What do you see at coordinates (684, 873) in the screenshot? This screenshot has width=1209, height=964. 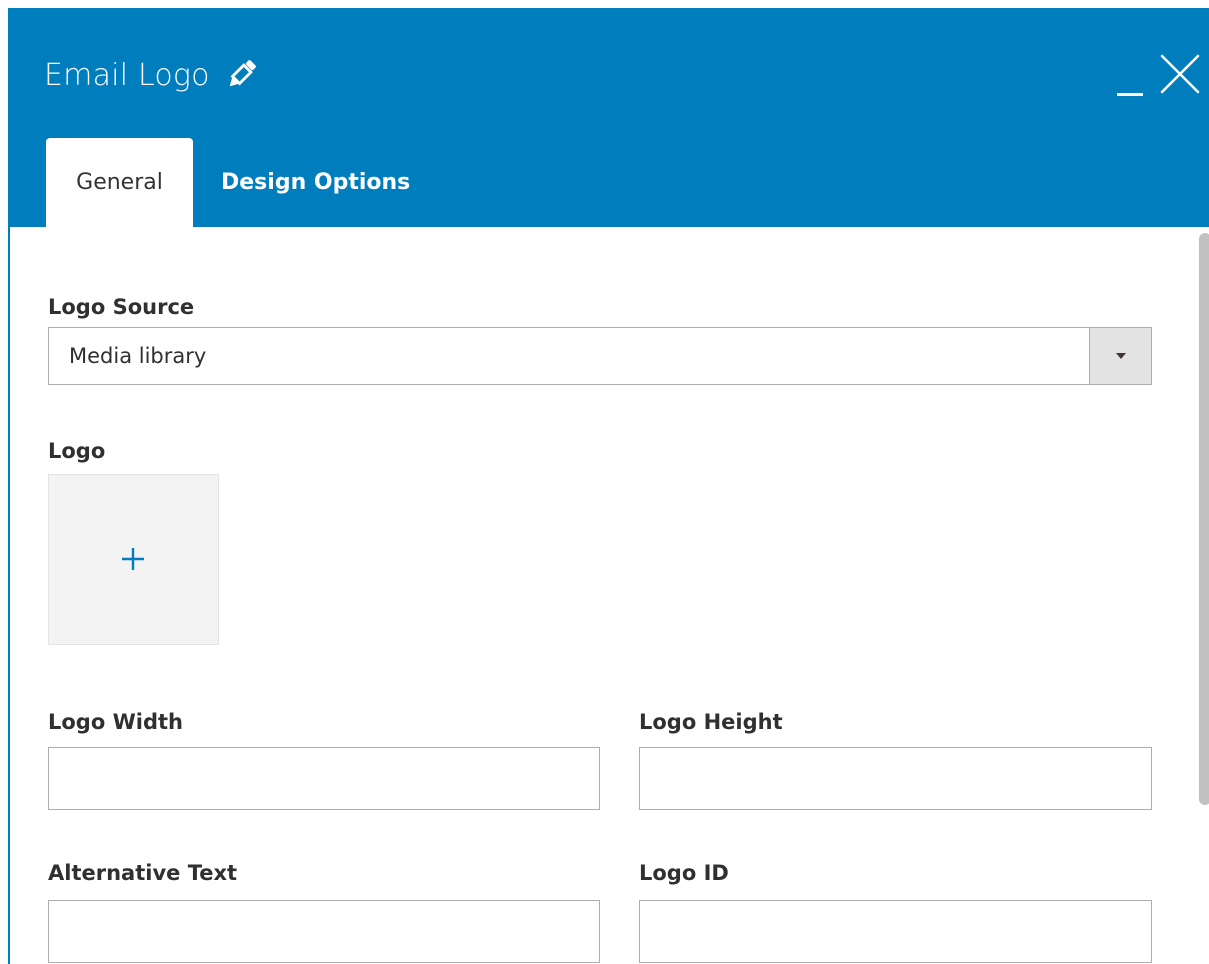 I see `logo-id-label: Logo ID` at bounding box center [684, 873].